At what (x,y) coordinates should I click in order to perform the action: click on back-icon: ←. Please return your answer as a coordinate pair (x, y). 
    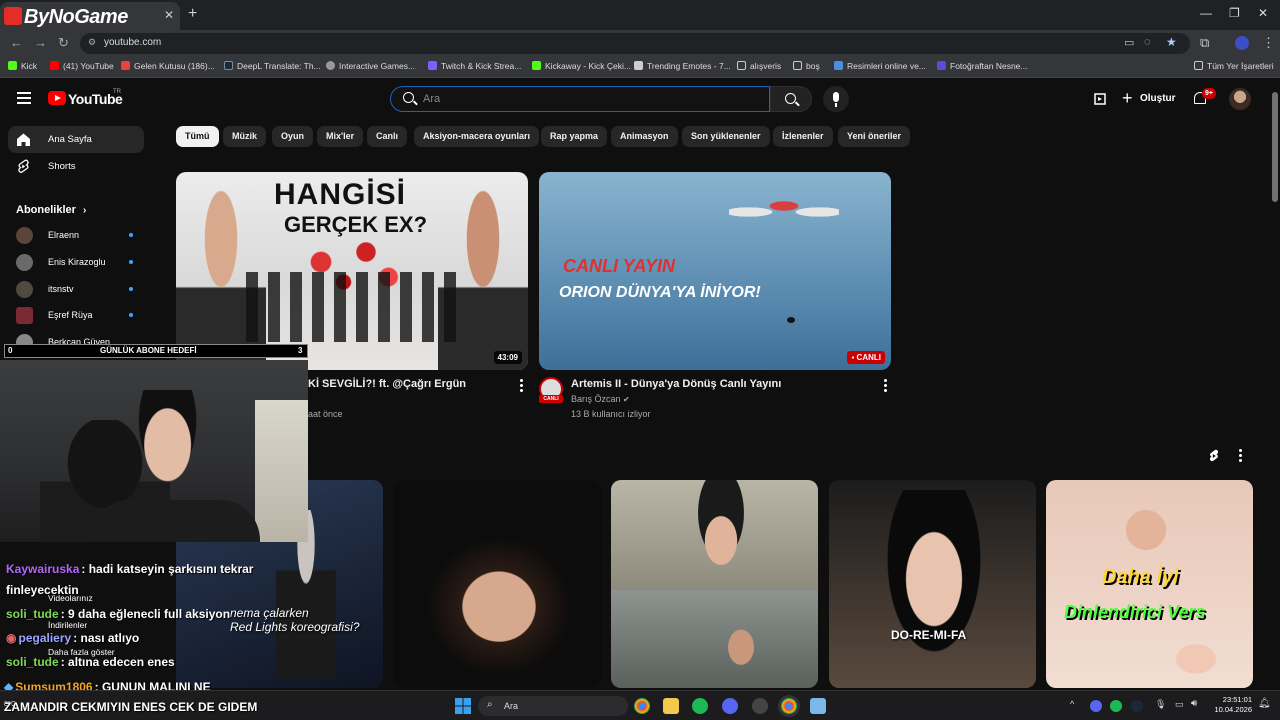
    Looking at the image, I should click on (16, 42).